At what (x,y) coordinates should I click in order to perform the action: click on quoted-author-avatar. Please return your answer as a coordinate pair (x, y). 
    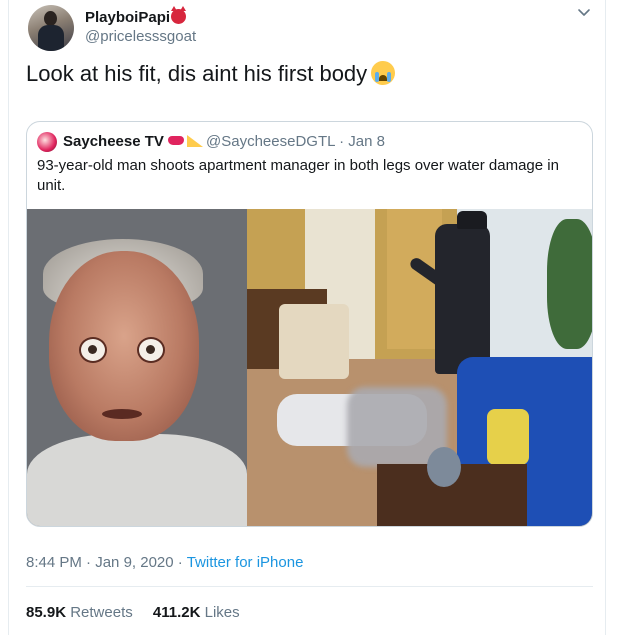
    Looking at the image, I should click on (47, 142).